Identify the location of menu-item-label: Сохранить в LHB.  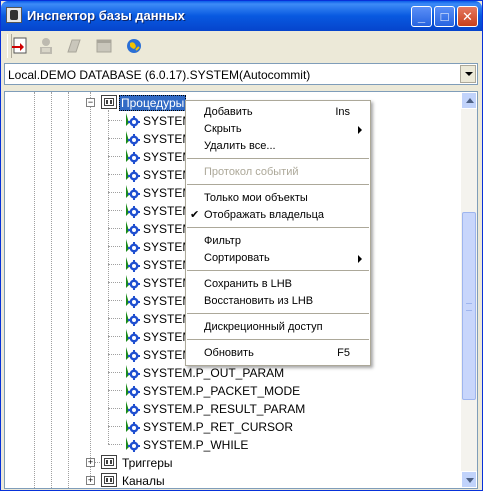
(248, 284).